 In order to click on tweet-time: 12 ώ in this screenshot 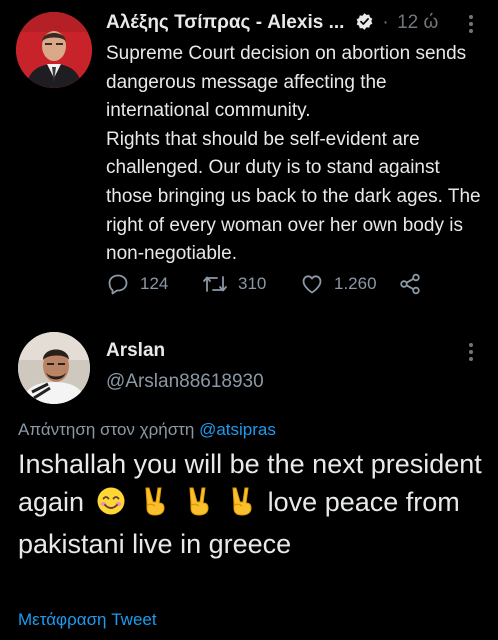, I will do `click(417, 22)`.